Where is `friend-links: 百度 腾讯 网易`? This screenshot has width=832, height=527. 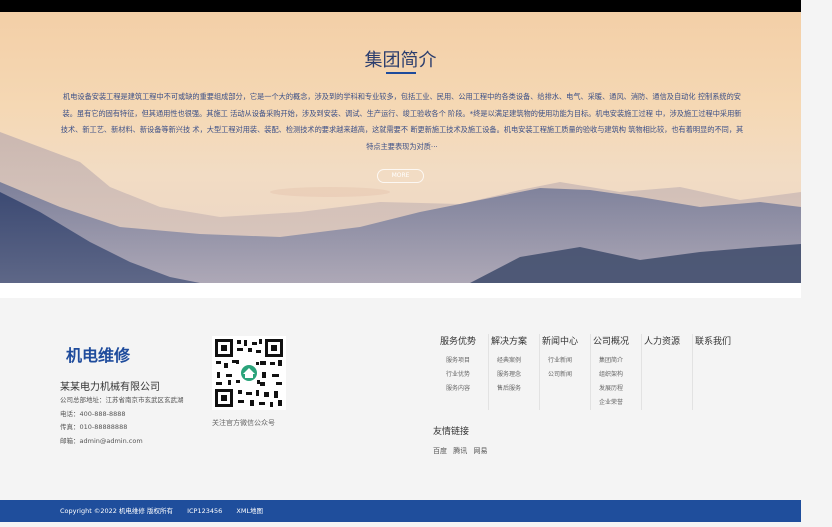 friend-links: 百度 腾讯 网易 is located at coordinates (462, 451).